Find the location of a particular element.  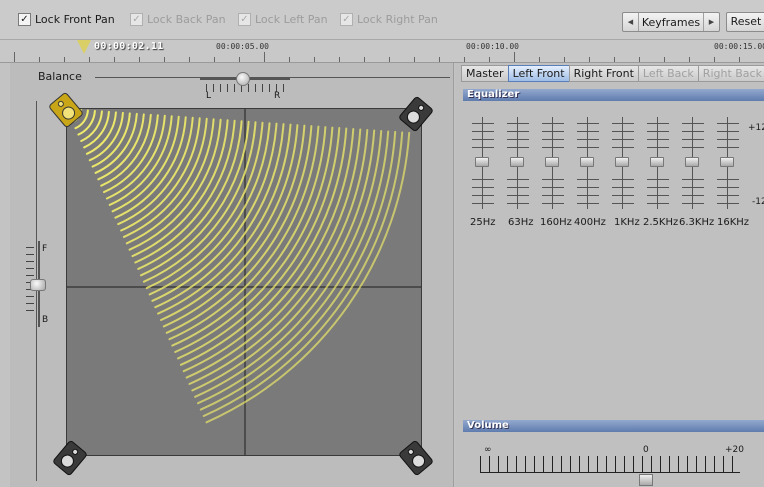

front-label: F is located at coordinates (45, 249).